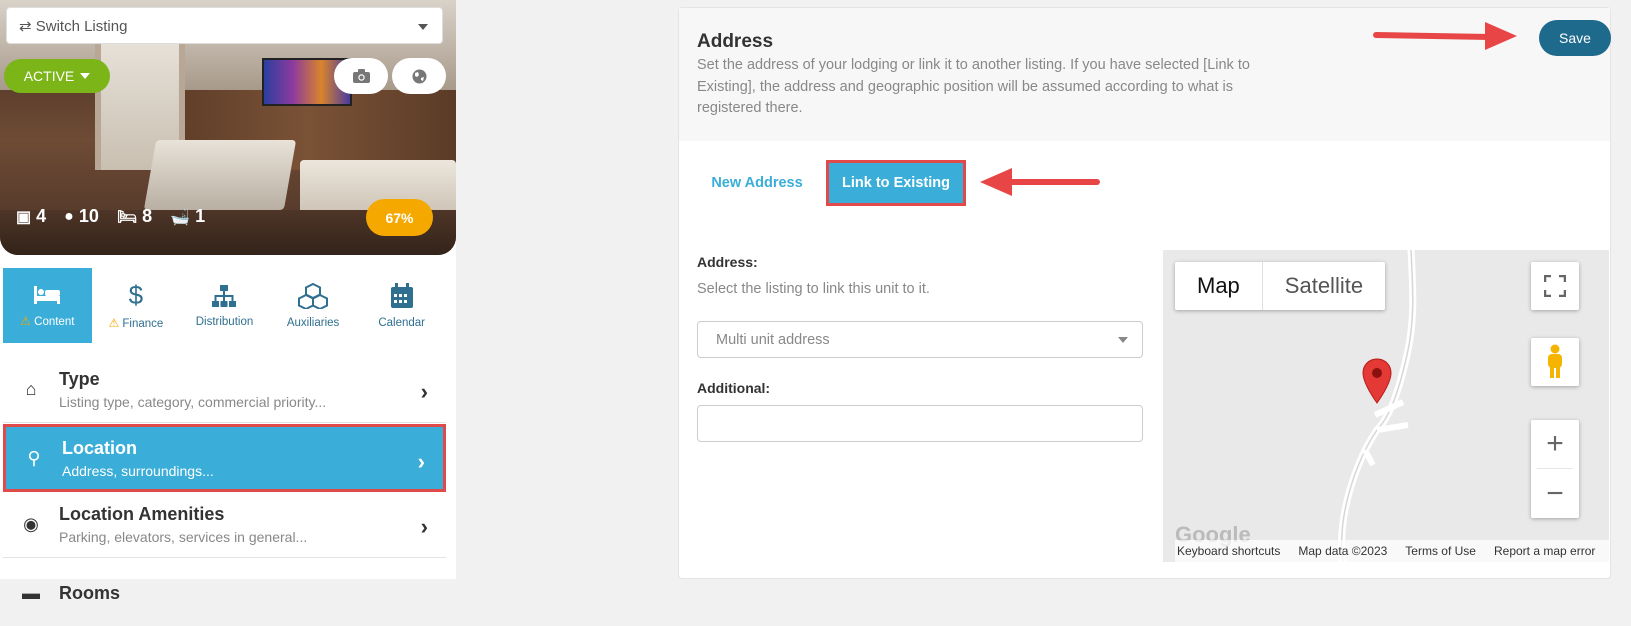 Image resolution: width=1631 pixels, height=626 pixels. Describe the element at coordinates (313, 295) in the screenshot. I see `cubes-icon` at that location.